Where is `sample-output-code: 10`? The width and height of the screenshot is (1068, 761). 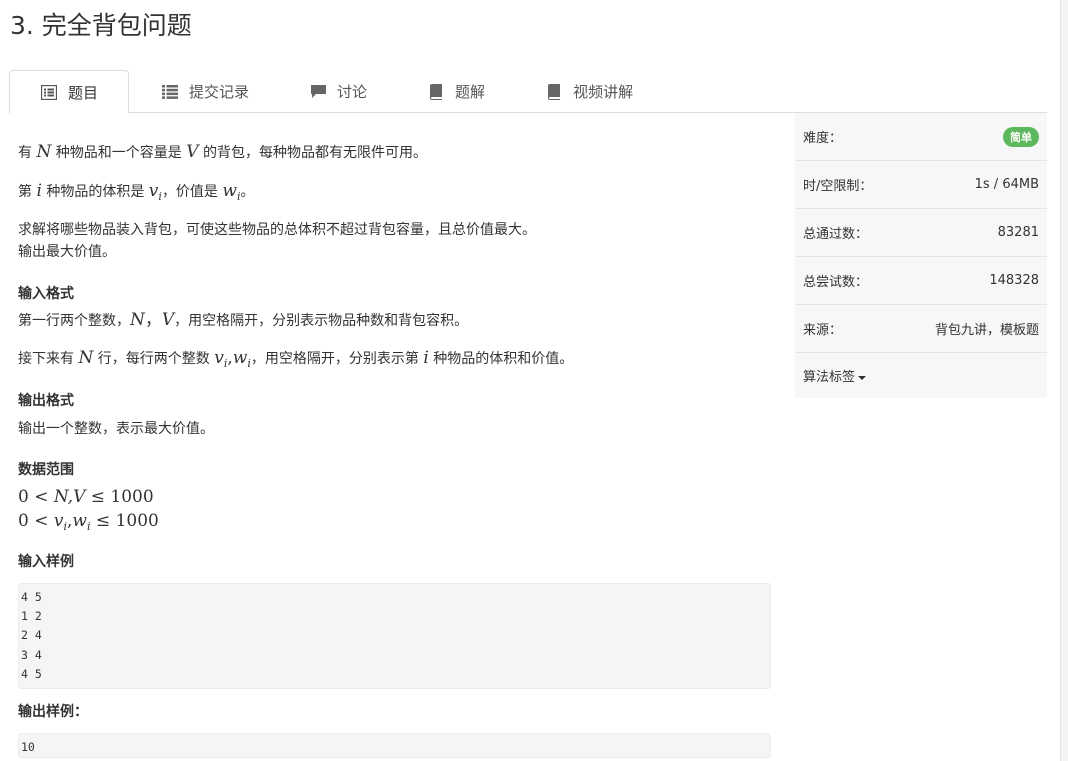 sample-output-code: 10 is located at coordinates (394, 745).